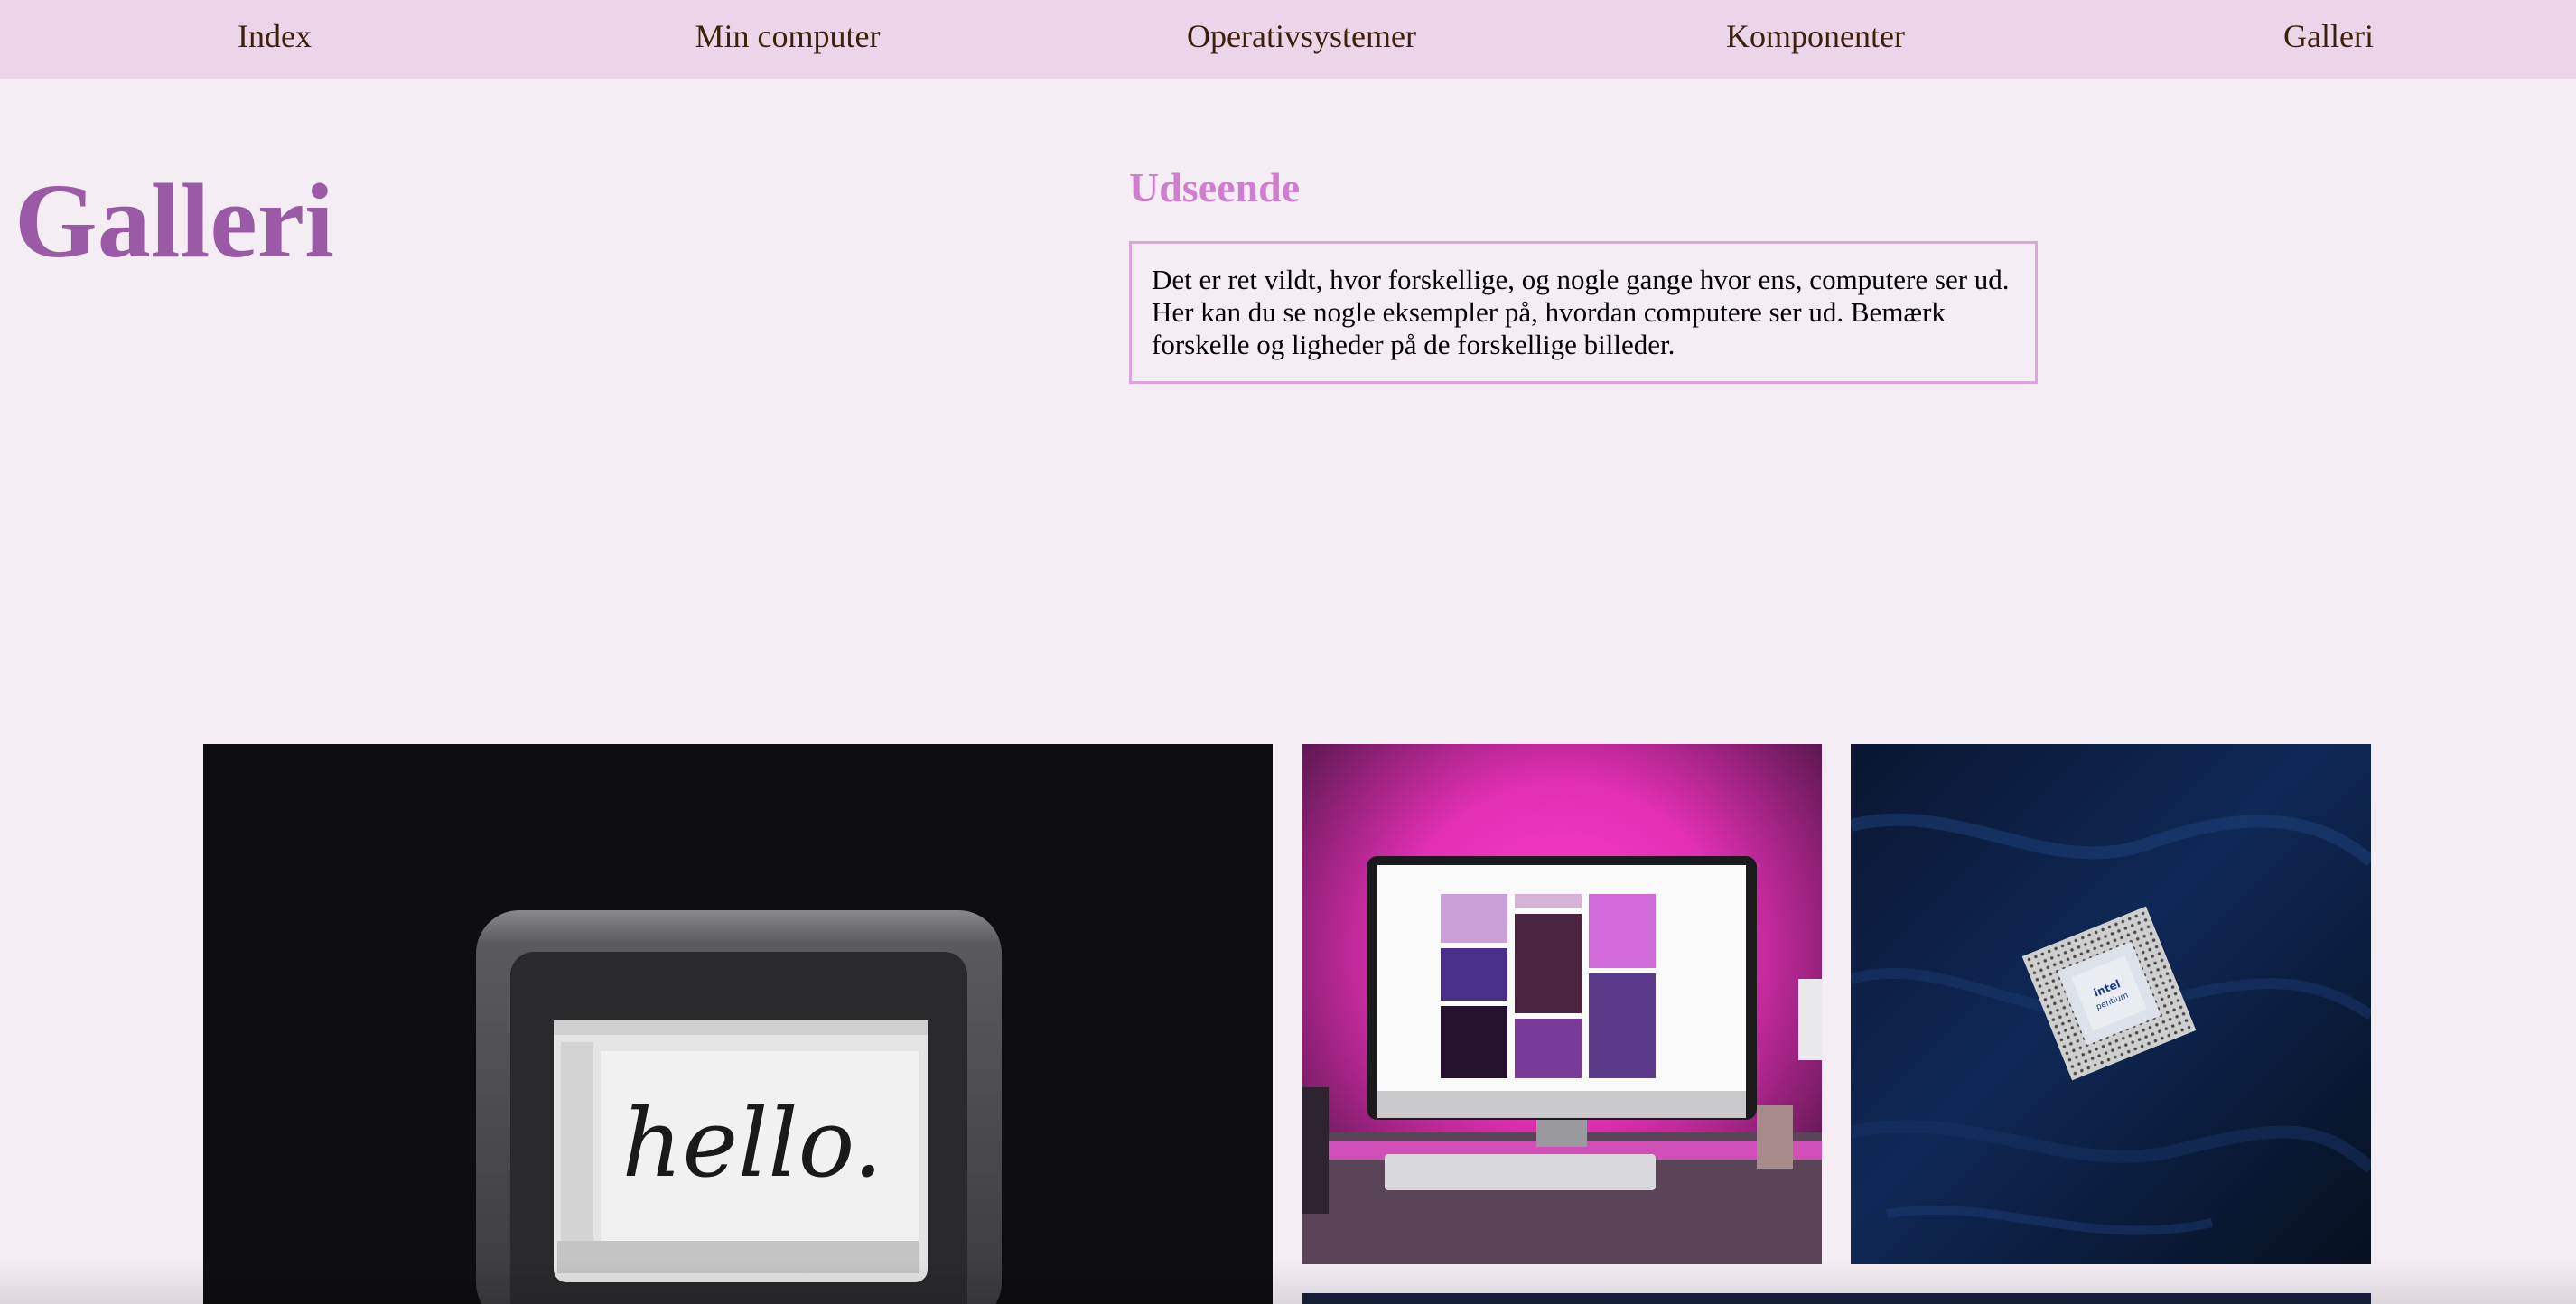  I want to click on gallery-image-partial, so click(1837, 1298).